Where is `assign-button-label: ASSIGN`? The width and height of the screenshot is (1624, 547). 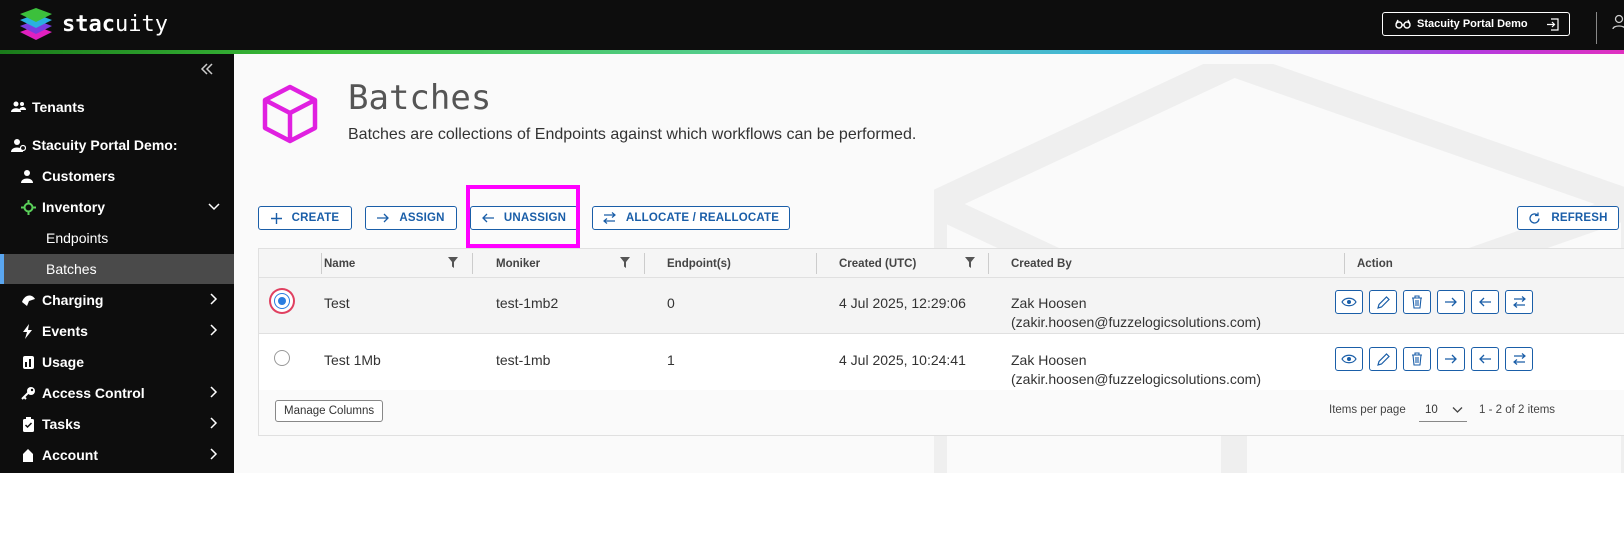 assign-button-label: ASSIGN is located at coordinates (422, 218).